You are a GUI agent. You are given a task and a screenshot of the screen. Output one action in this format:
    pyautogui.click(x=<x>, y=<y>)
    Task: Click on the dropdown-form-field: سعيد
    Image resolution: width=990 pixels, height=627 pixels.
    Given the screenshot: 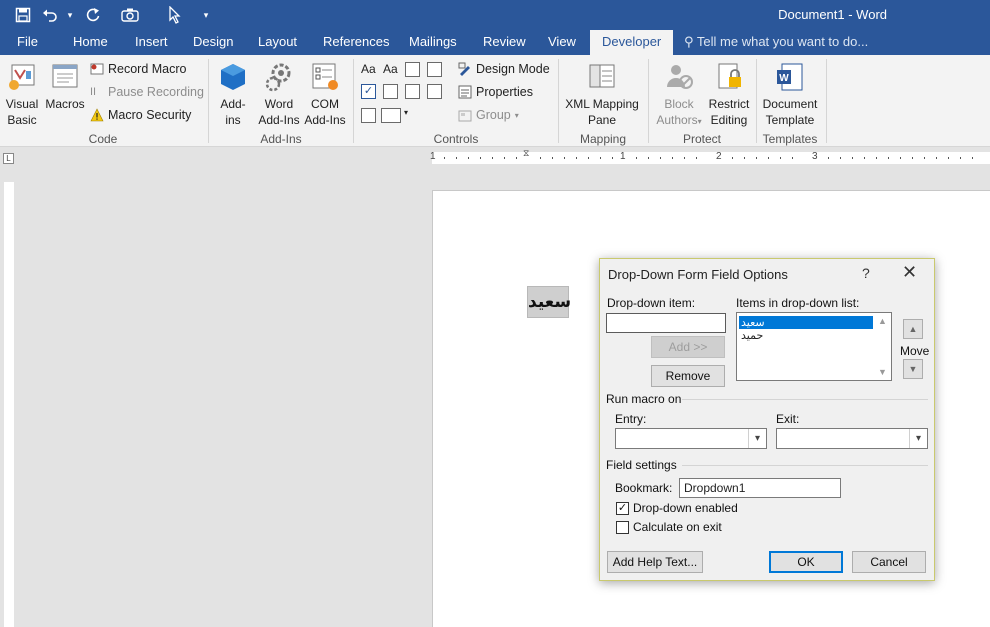 What is the action you would take?
    pyautogui.click(x=549, y=302)
    